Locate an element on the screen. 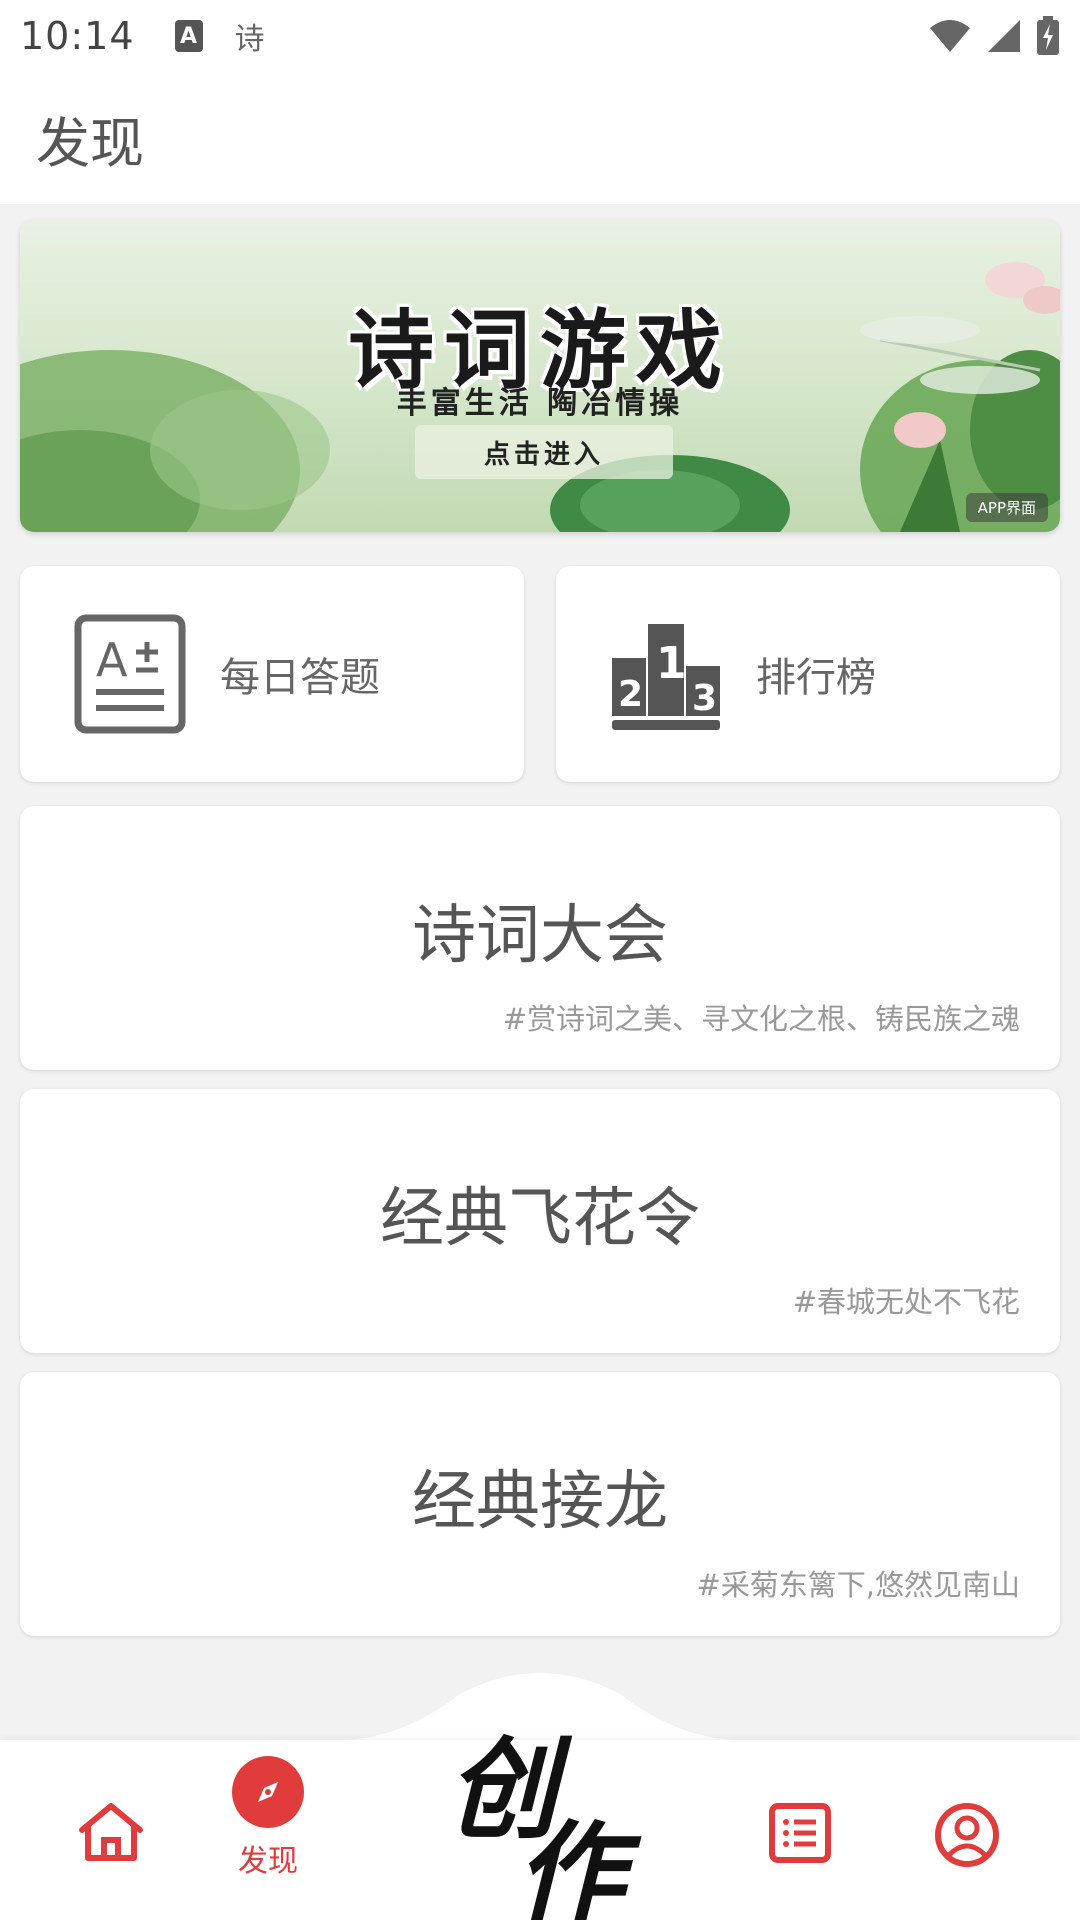 The image size is (1080, 1920). leaderboard-card: 2 1 3 排行榜 is located at coordinates (808, 674).